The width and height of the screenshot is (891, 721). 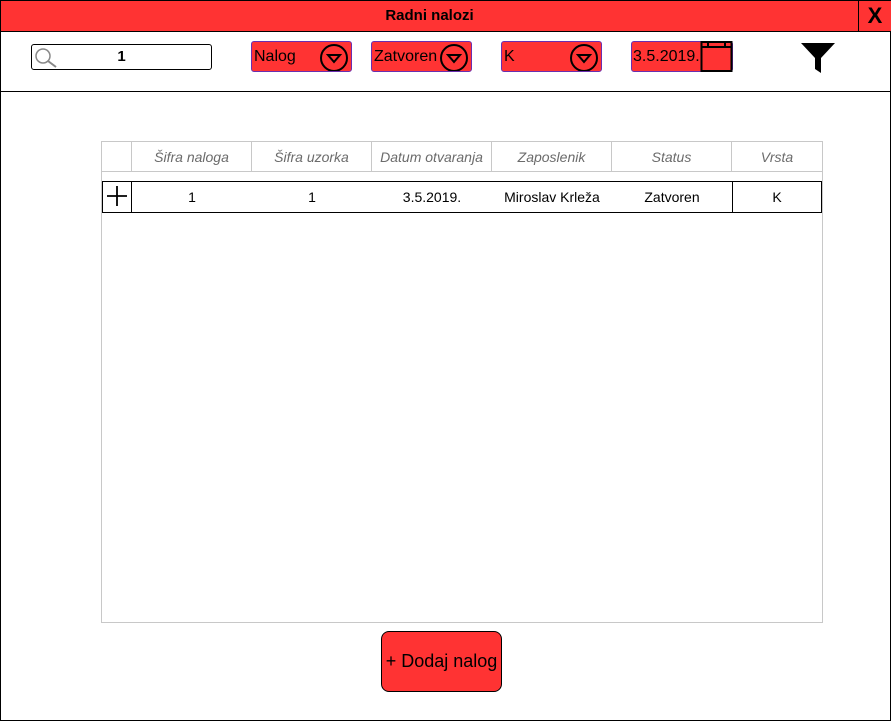 I want to click on search-input: 1, so click(x=121, y=57).